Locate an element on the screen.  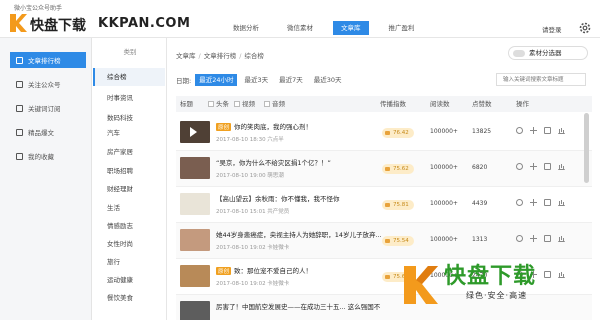
article-title-text: “吴京，你为什么不给灾区捐1个亿？！” is located at coordinates (273, 163).